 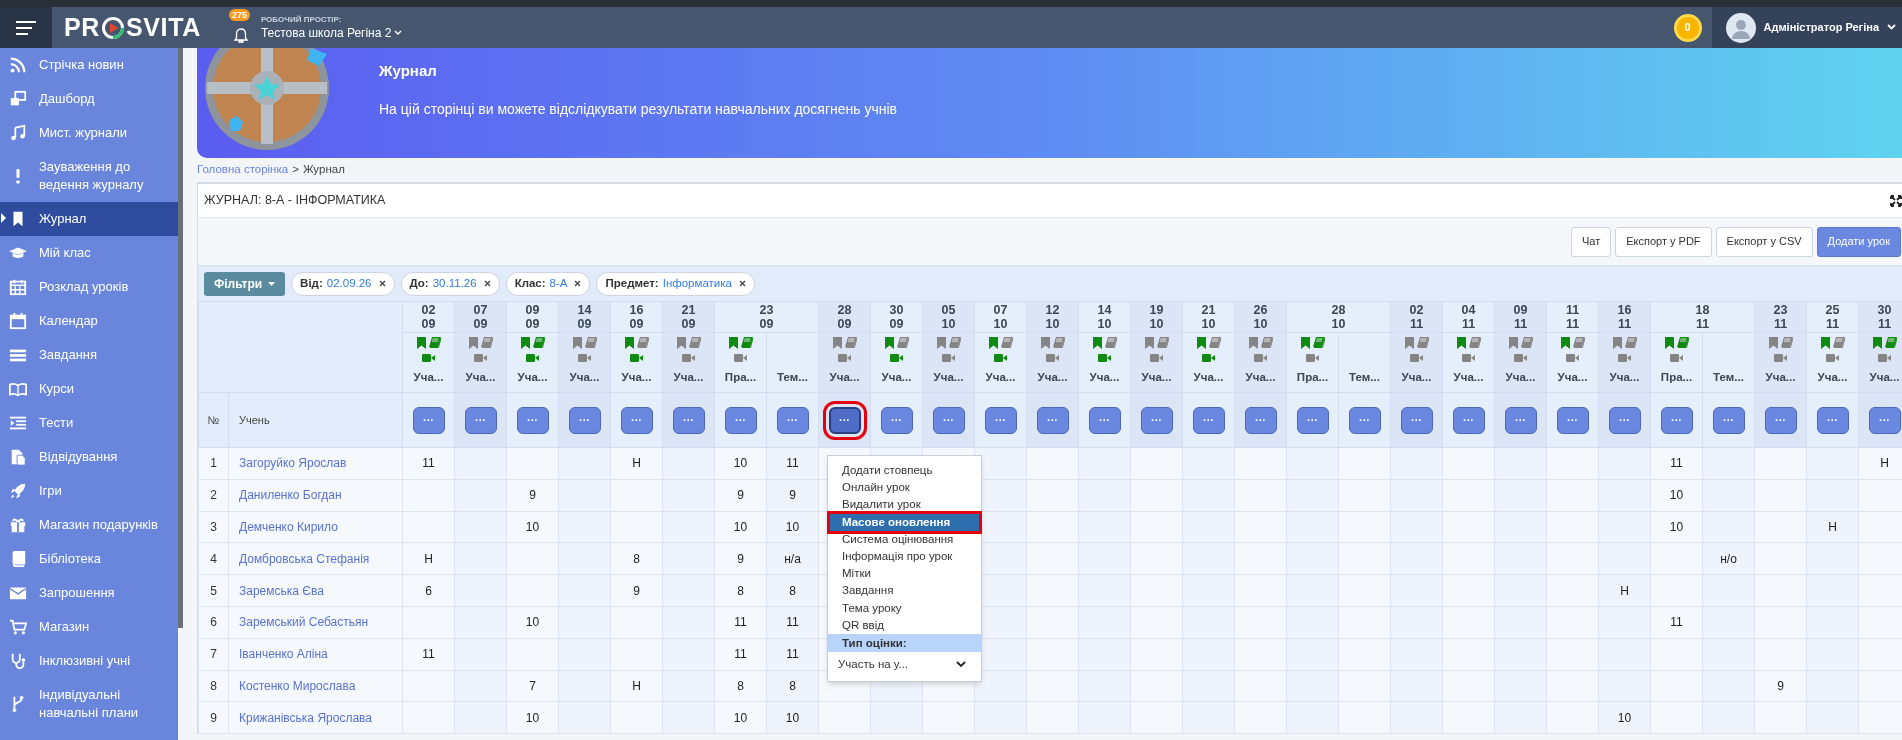 I want to click on banner-title: Журнал, so click(x=408, y=71).